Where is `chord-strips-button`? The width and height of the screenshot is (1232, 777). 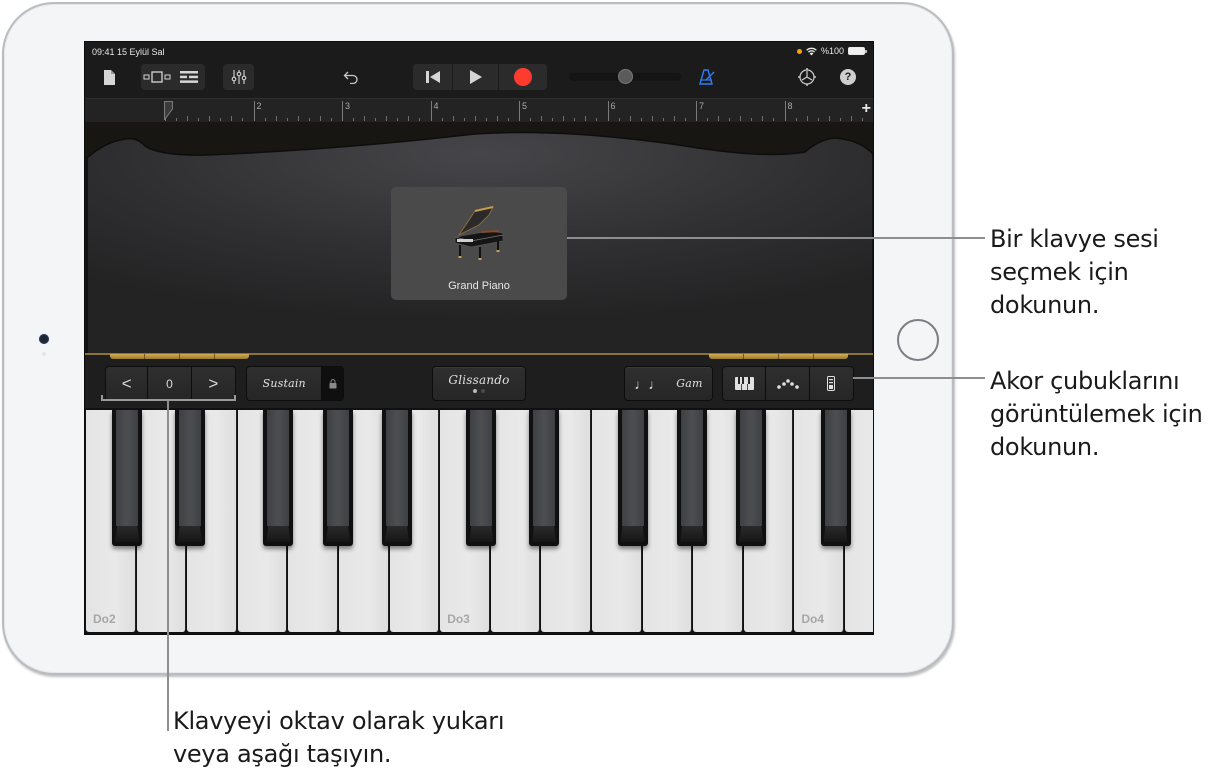
chord-strips-button is located at coordinates (831, 383).